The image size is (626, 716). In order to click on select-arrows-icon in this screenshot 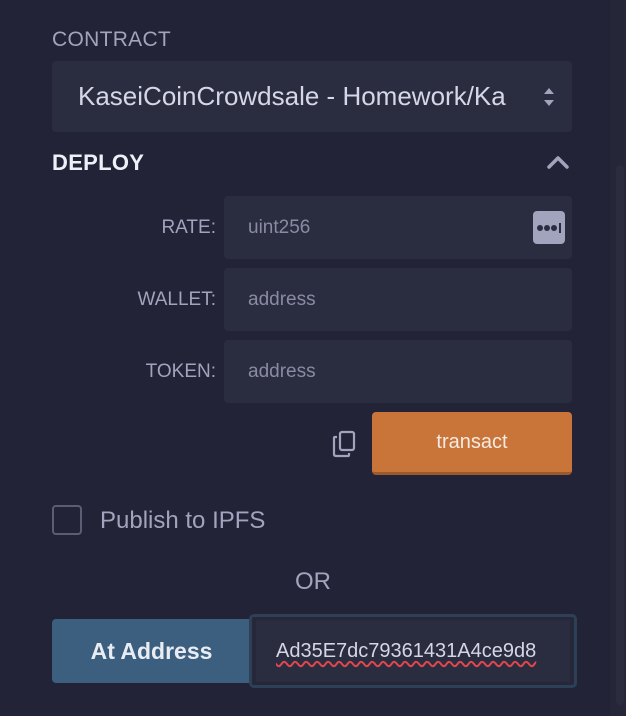, I will do `click(549, 97)`.